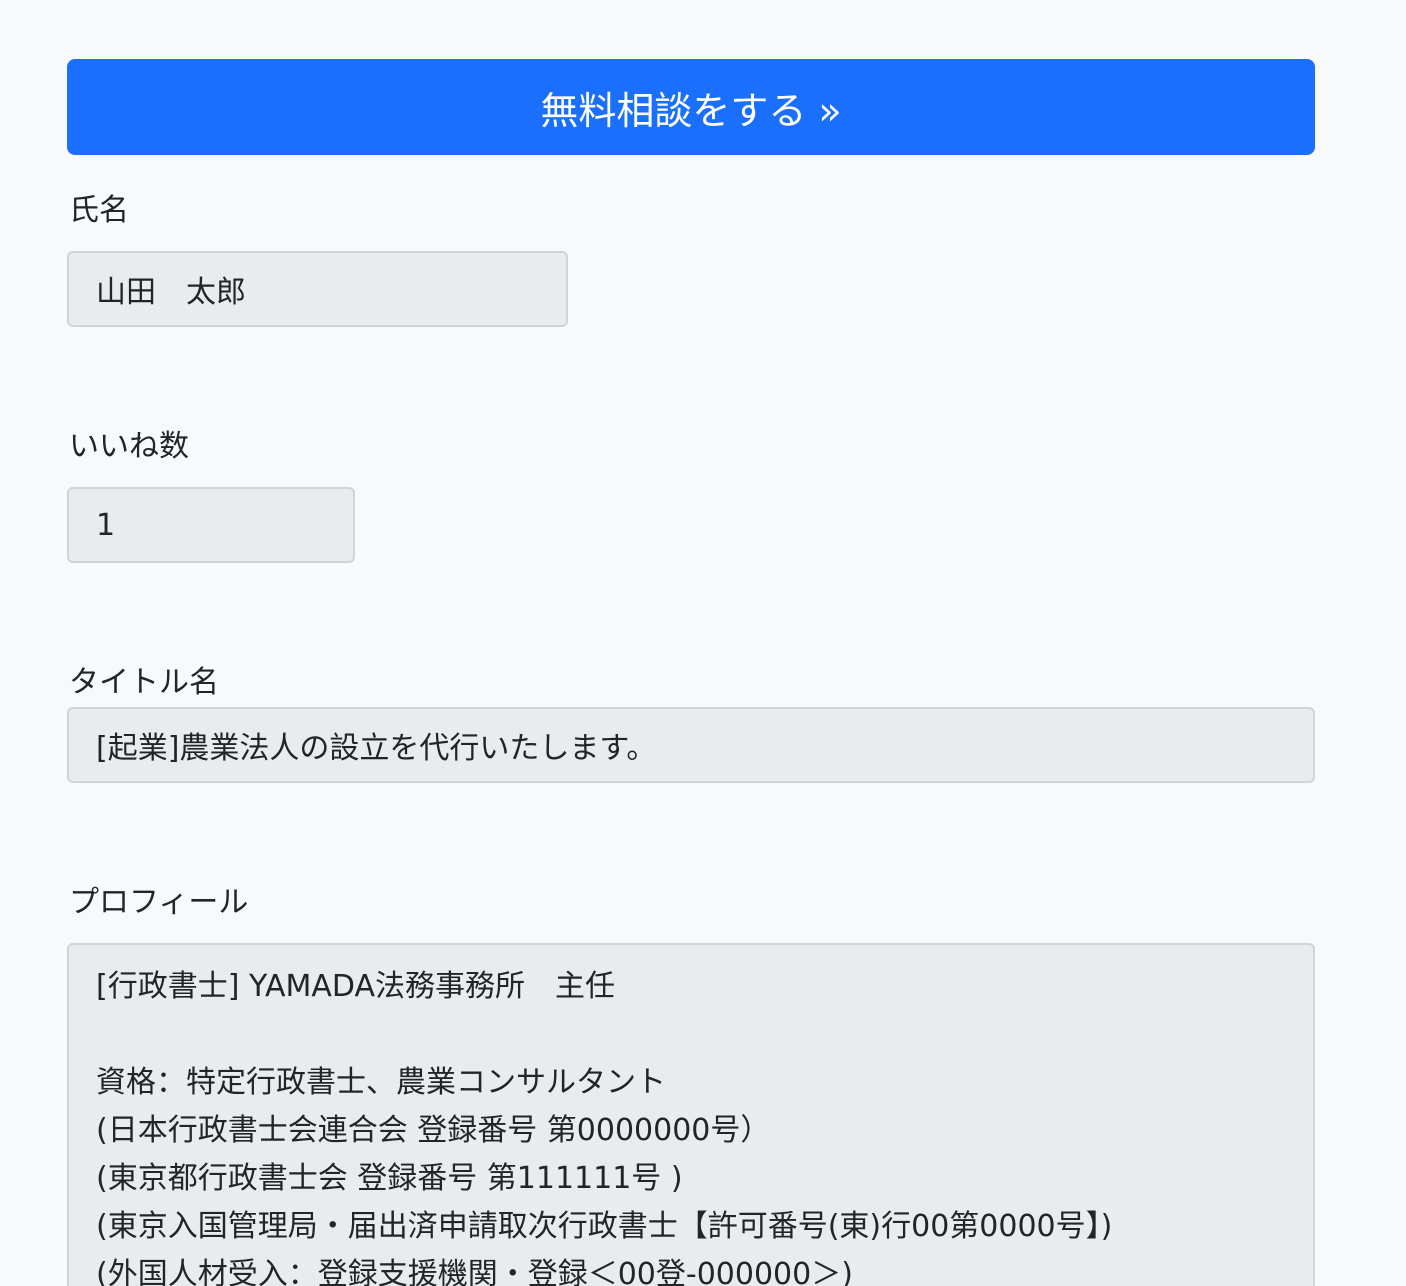 This screenshot has width=1406, height=1286. Describe the element at coordinates (474, 1271) in the screenshot. I see `profile-line: (外国人材受入：登録支援機関・登録＜00登-000000＞)` at that location.